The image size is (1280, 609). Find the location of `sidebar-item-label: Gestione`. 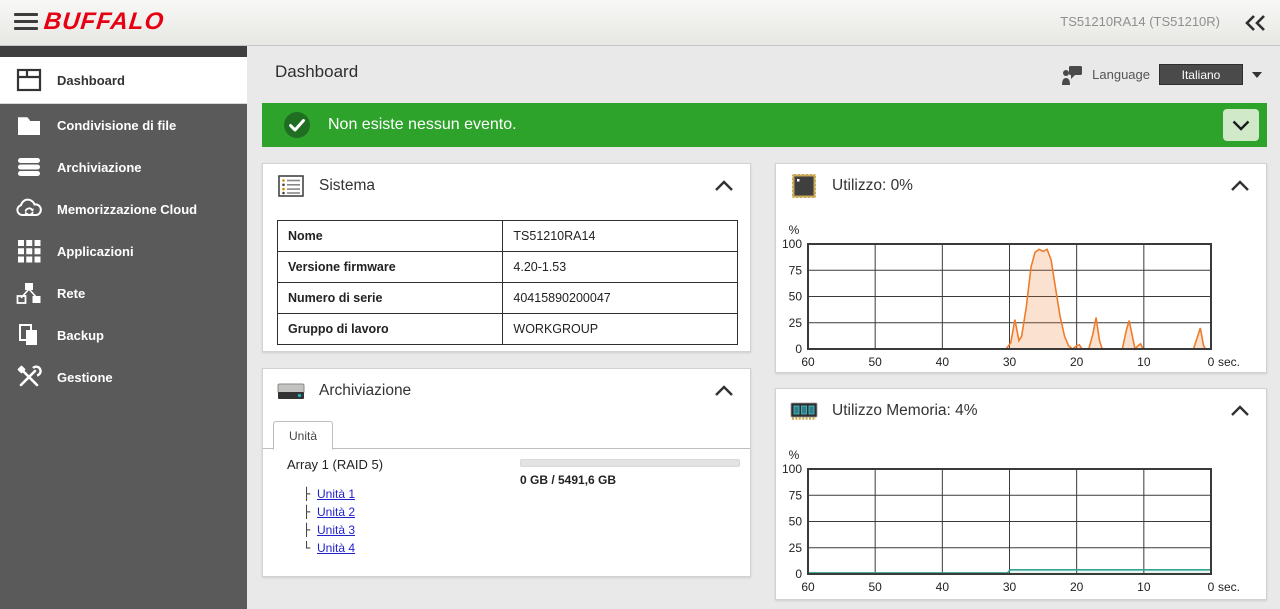

sidebar-item-label: Gestione is located at coordinates (85, 377).